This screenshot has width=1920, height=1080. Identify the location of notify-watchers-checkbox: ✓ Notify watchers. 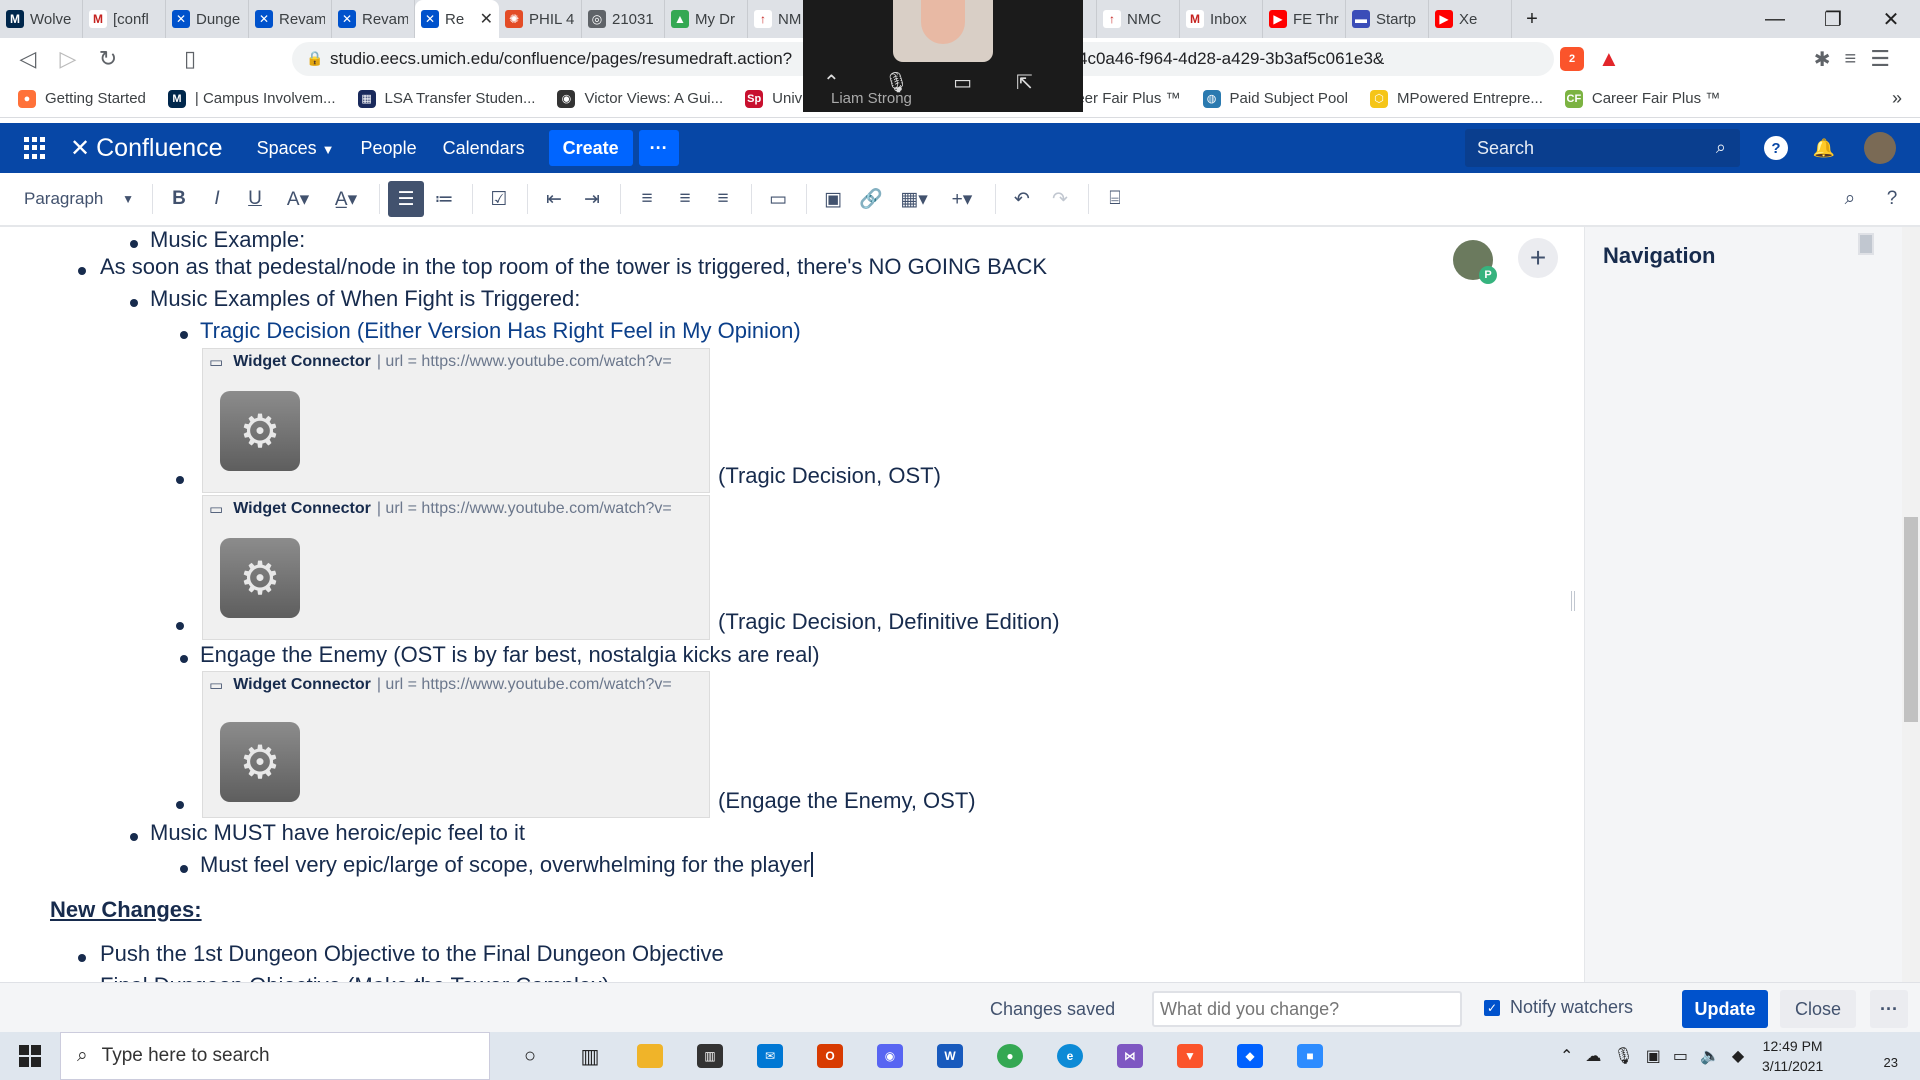
(1558, 1007).